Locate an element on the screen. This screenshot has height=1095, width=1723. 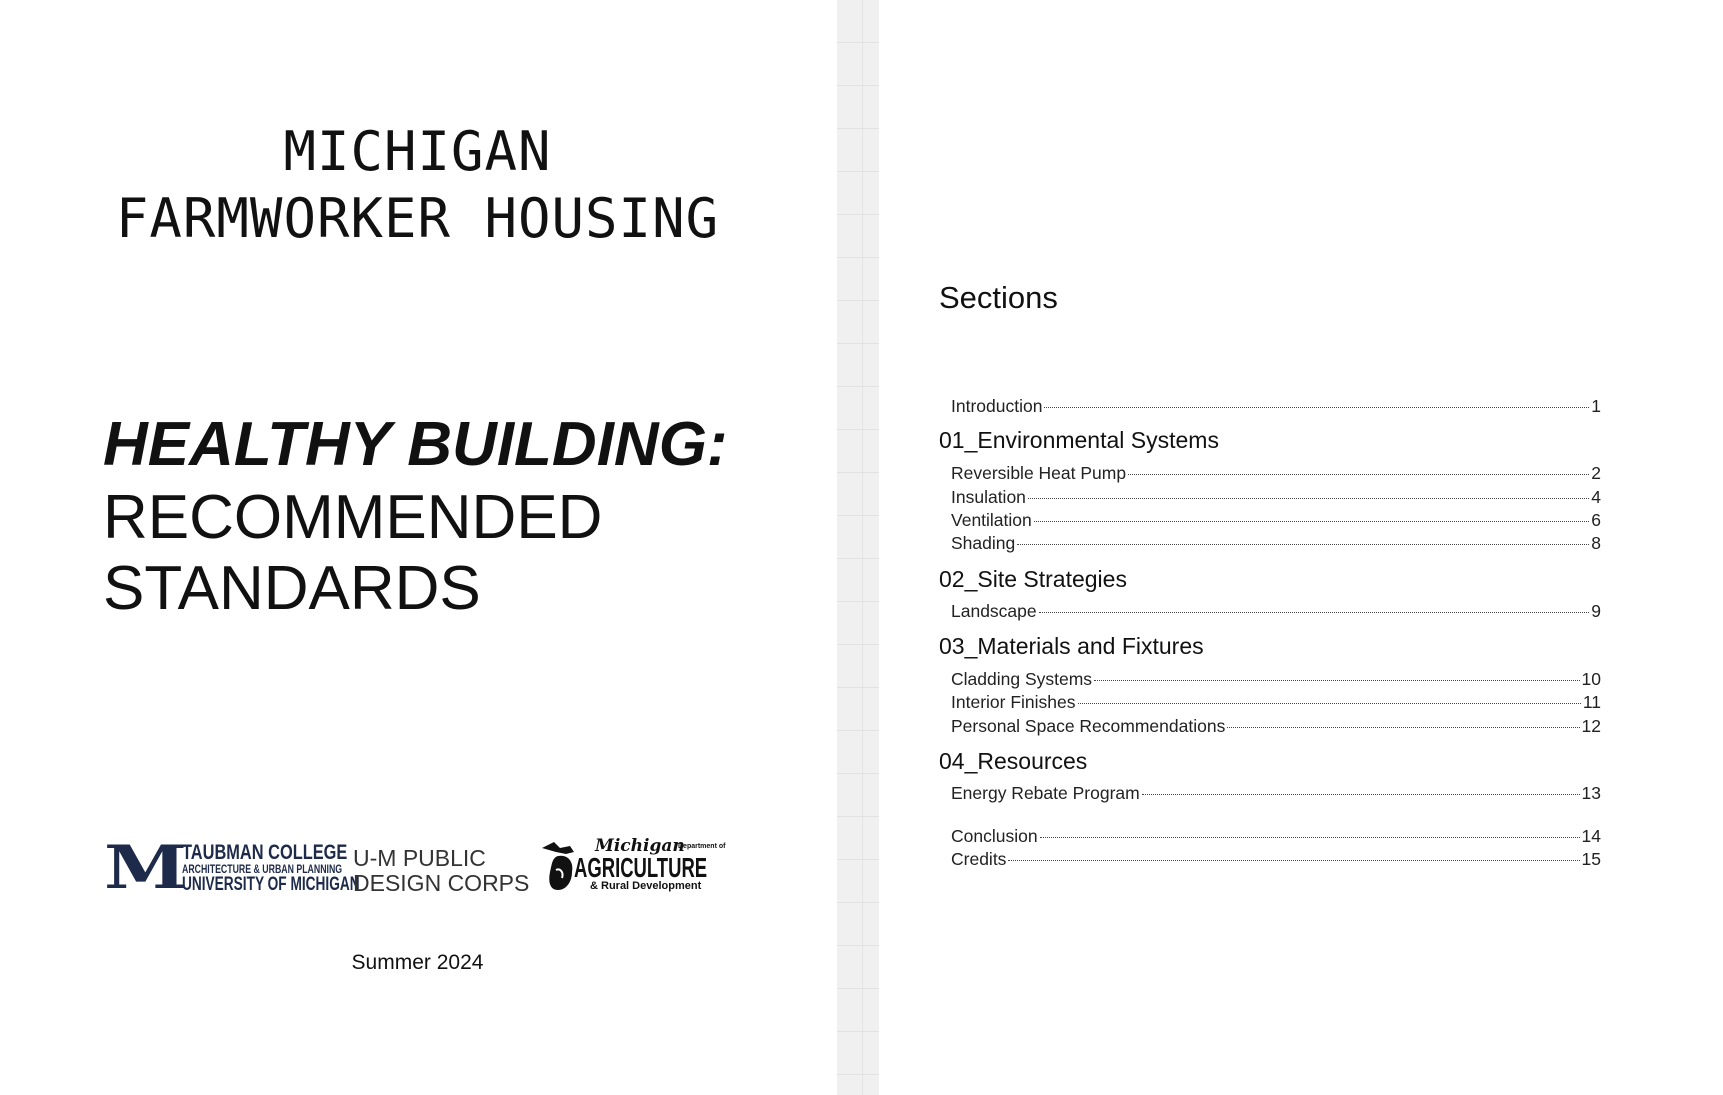
toc-entry-label: Energy Rebate Program is located at coordinates (1045, 793).